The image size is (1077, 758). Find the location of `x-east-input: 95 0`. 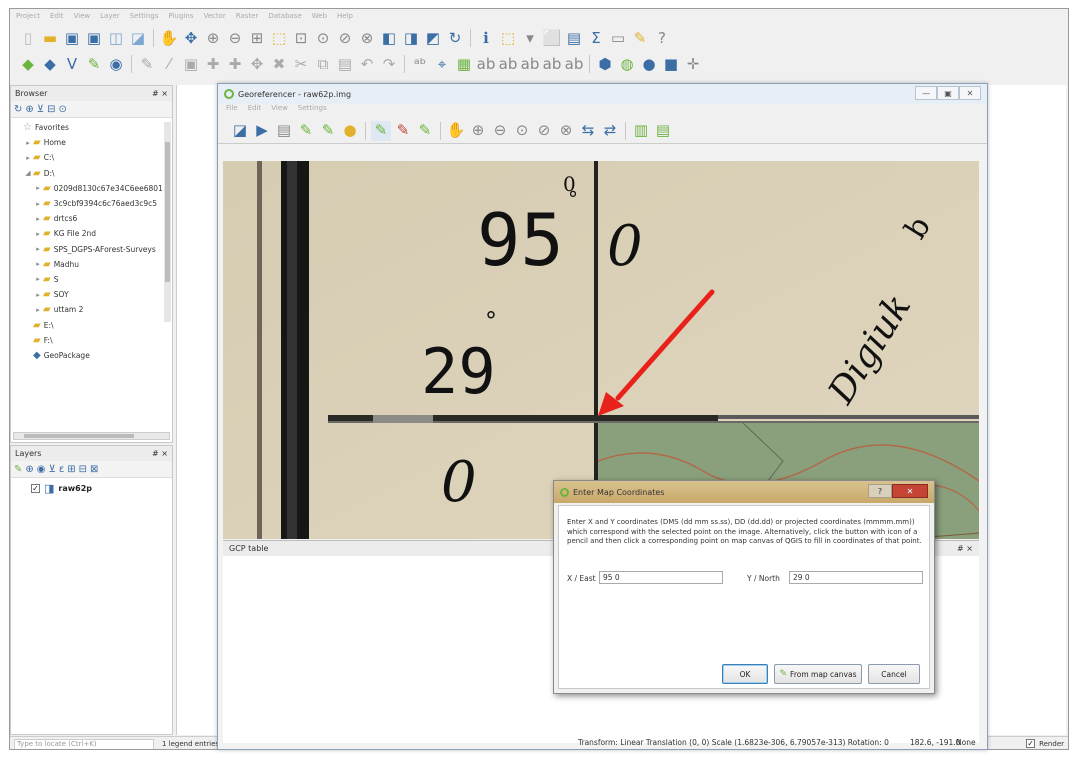

x-east-input: 95 0 is located at coordinates (661, 577).